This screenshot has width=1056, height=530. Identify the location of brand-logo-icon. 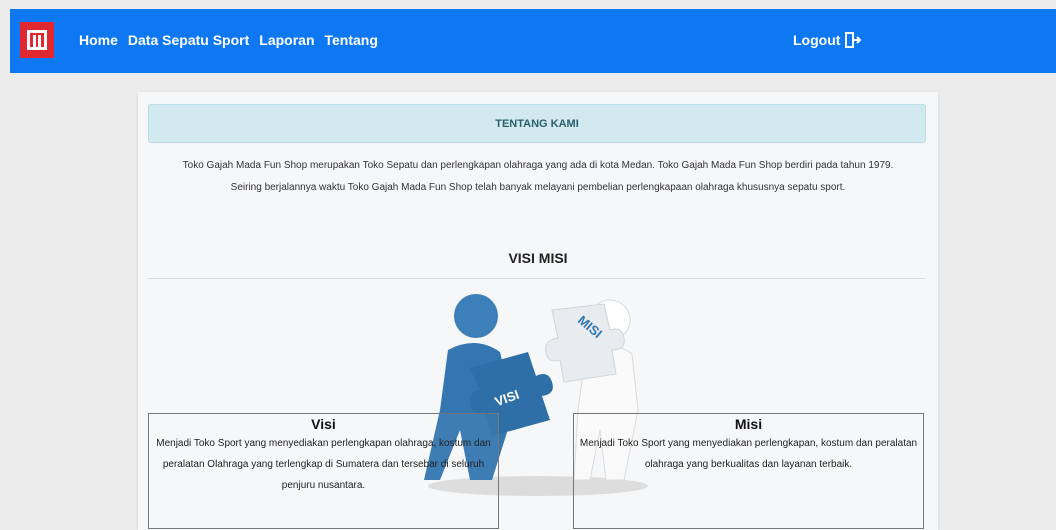
(37, 40).